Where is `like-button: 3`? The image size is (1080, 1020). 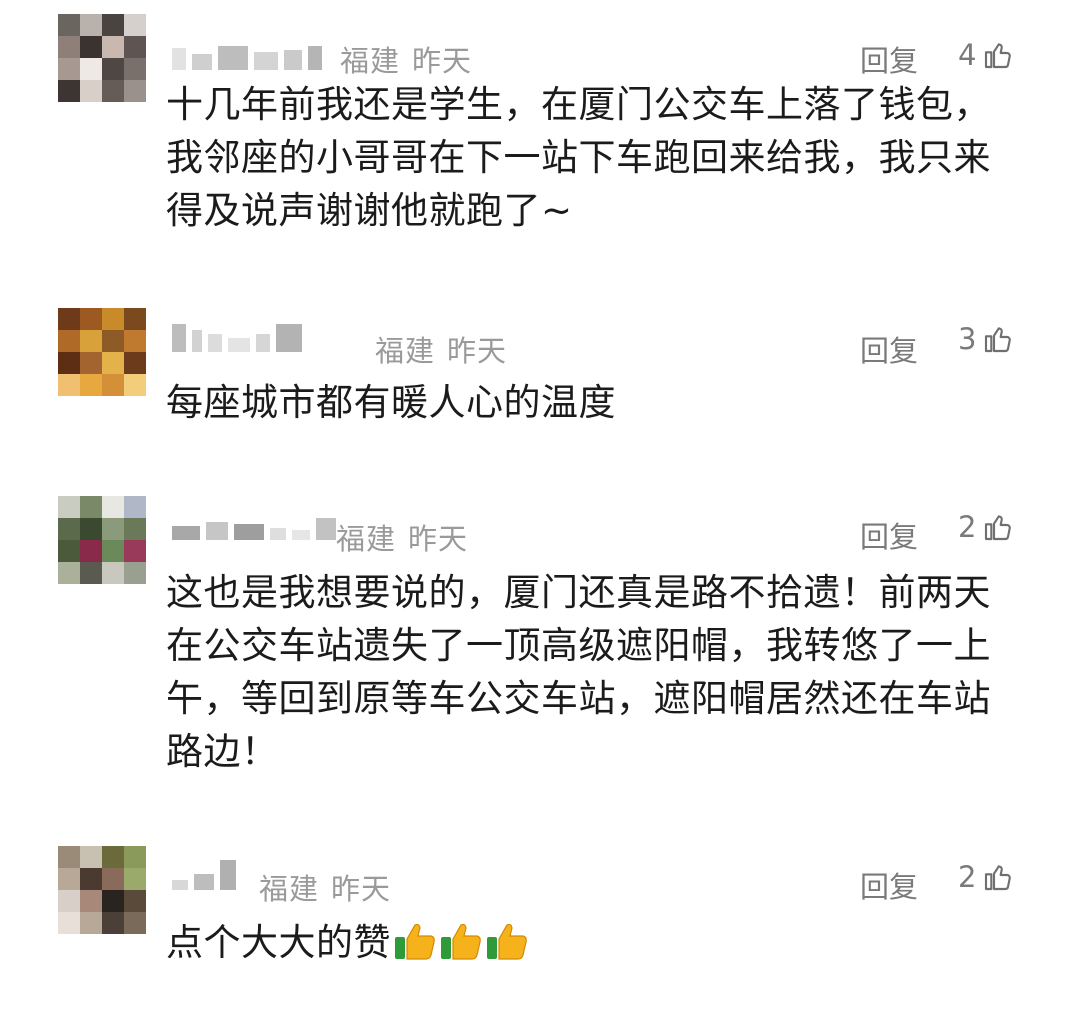 like-button: 3 is located at coordinates (986, 339).